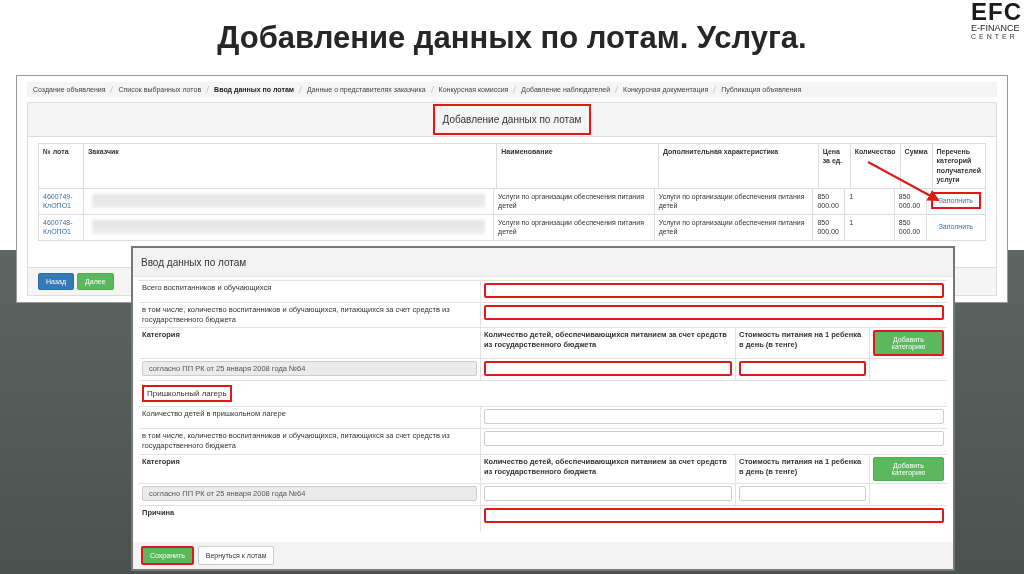 This screenshot has width=1024, height=574. I want to click on dialog-title: Ввод данных по лотам, so click(194, 262).